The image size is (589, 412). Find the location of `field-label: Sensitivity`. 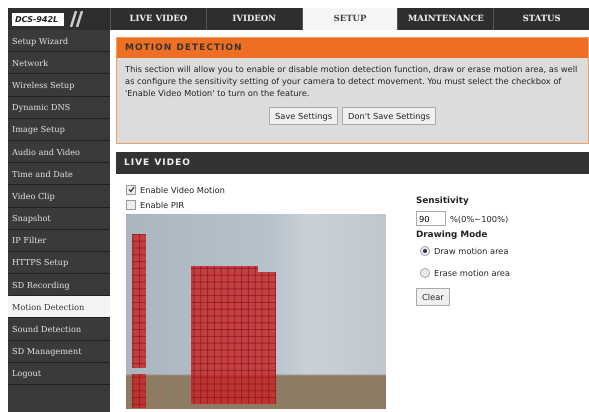

field-label: Sensitivity is located at coordinates (443, 201).